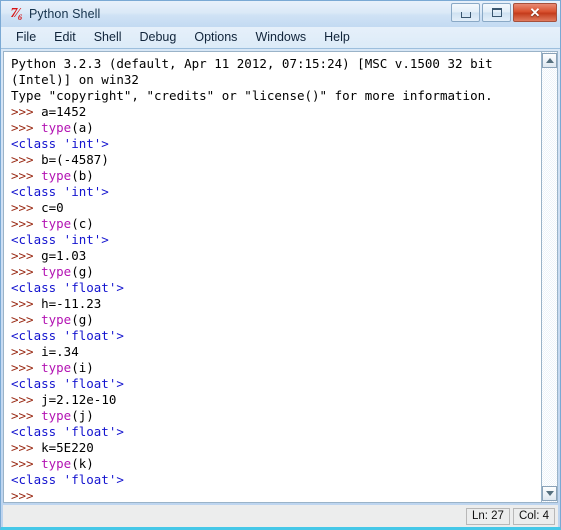 The height and width of the screenshot is (530, 561). I want to click on maximize-button, so click(496, 12).